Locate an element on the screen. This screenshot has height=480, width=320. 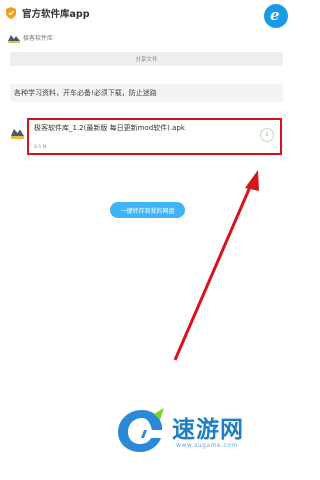
sharer-name: 极客软件库 is located at coordinates (38, 38).